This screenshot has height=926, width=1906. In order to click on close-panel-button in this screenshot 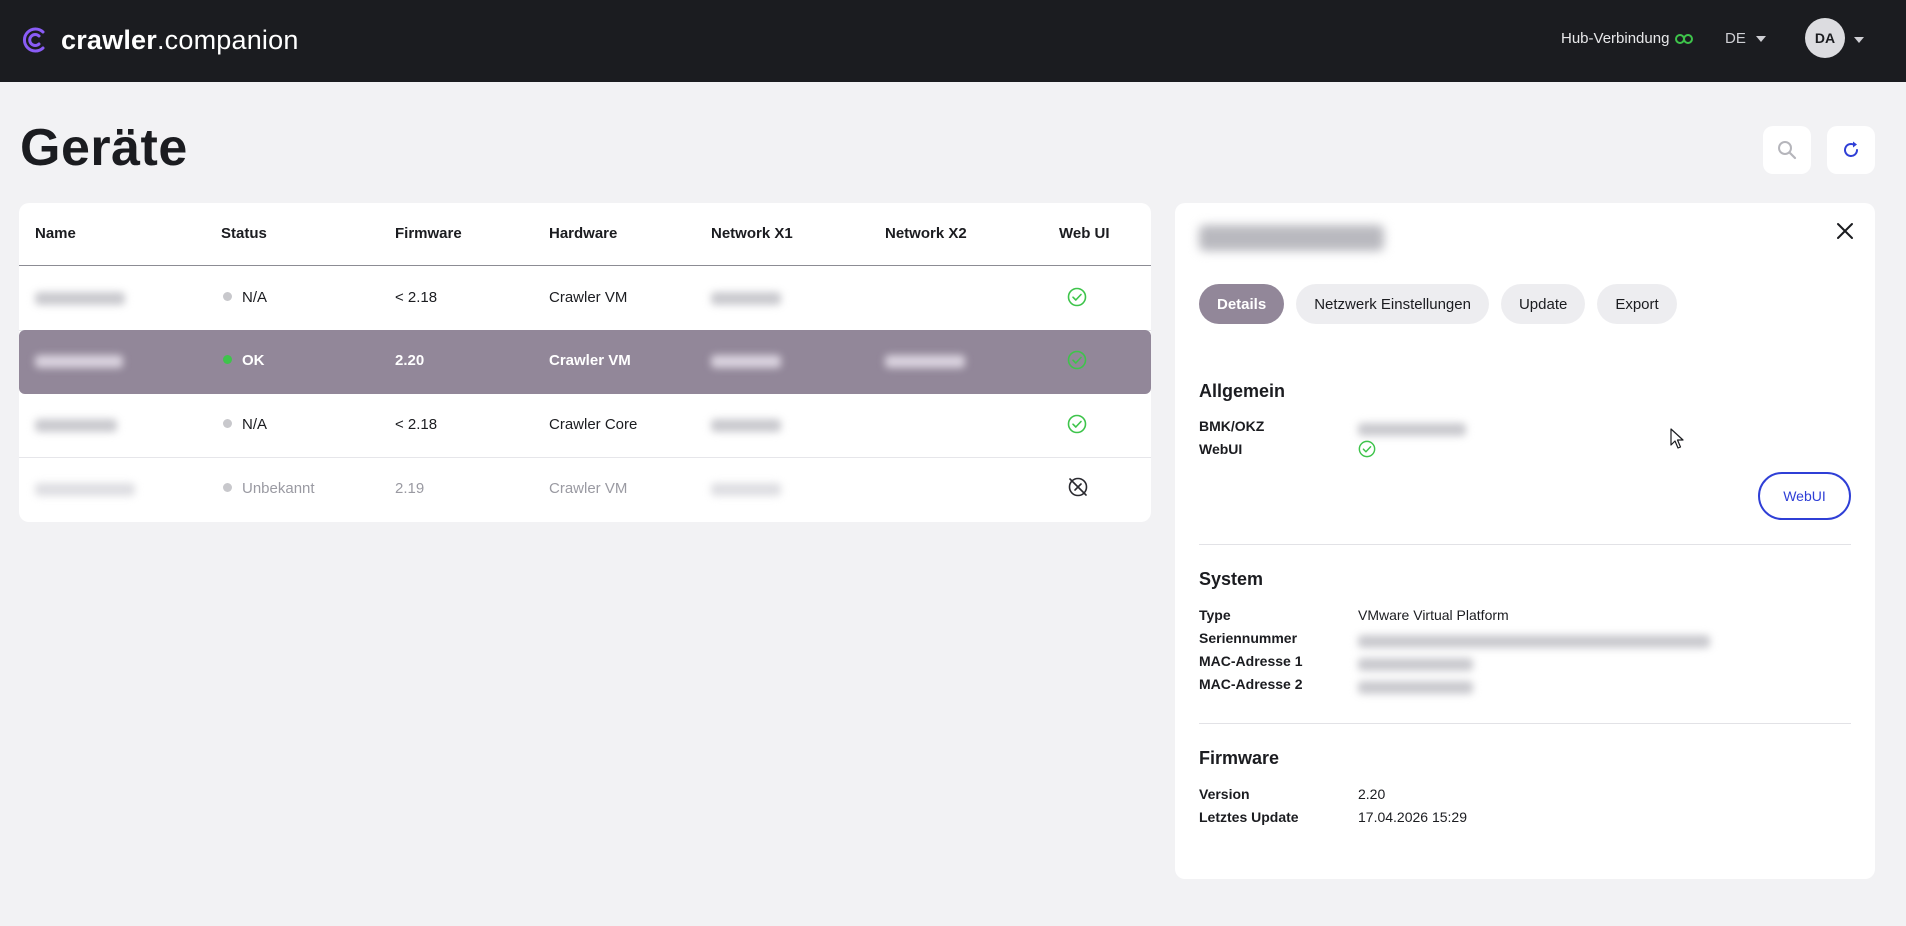, I will do `click(1845, 233)`.